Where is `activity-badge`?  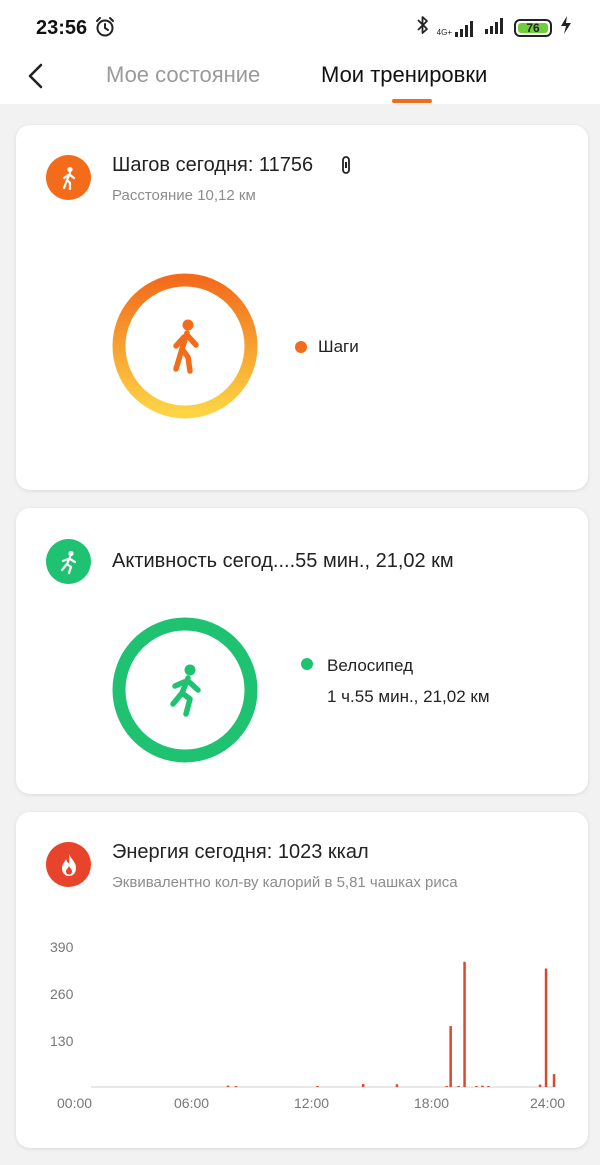
activity-badge is located at coordinates (68, 561).